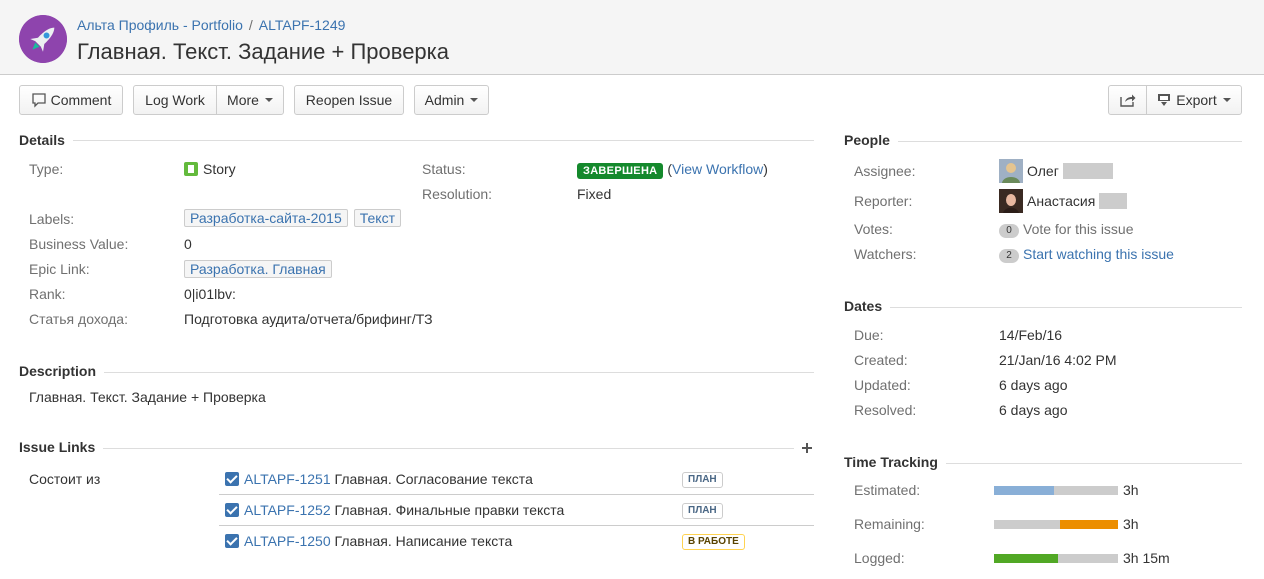  I want to click on income-label: Статья дохода:, so click(78, 319).